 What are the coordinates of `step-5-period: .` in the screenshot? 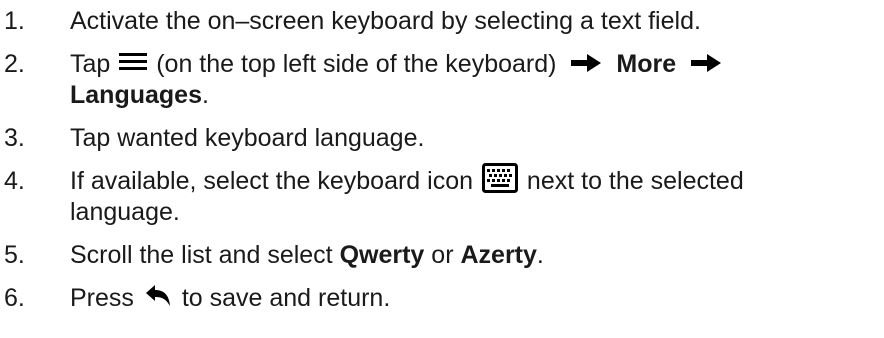 It's located at (540, 255).